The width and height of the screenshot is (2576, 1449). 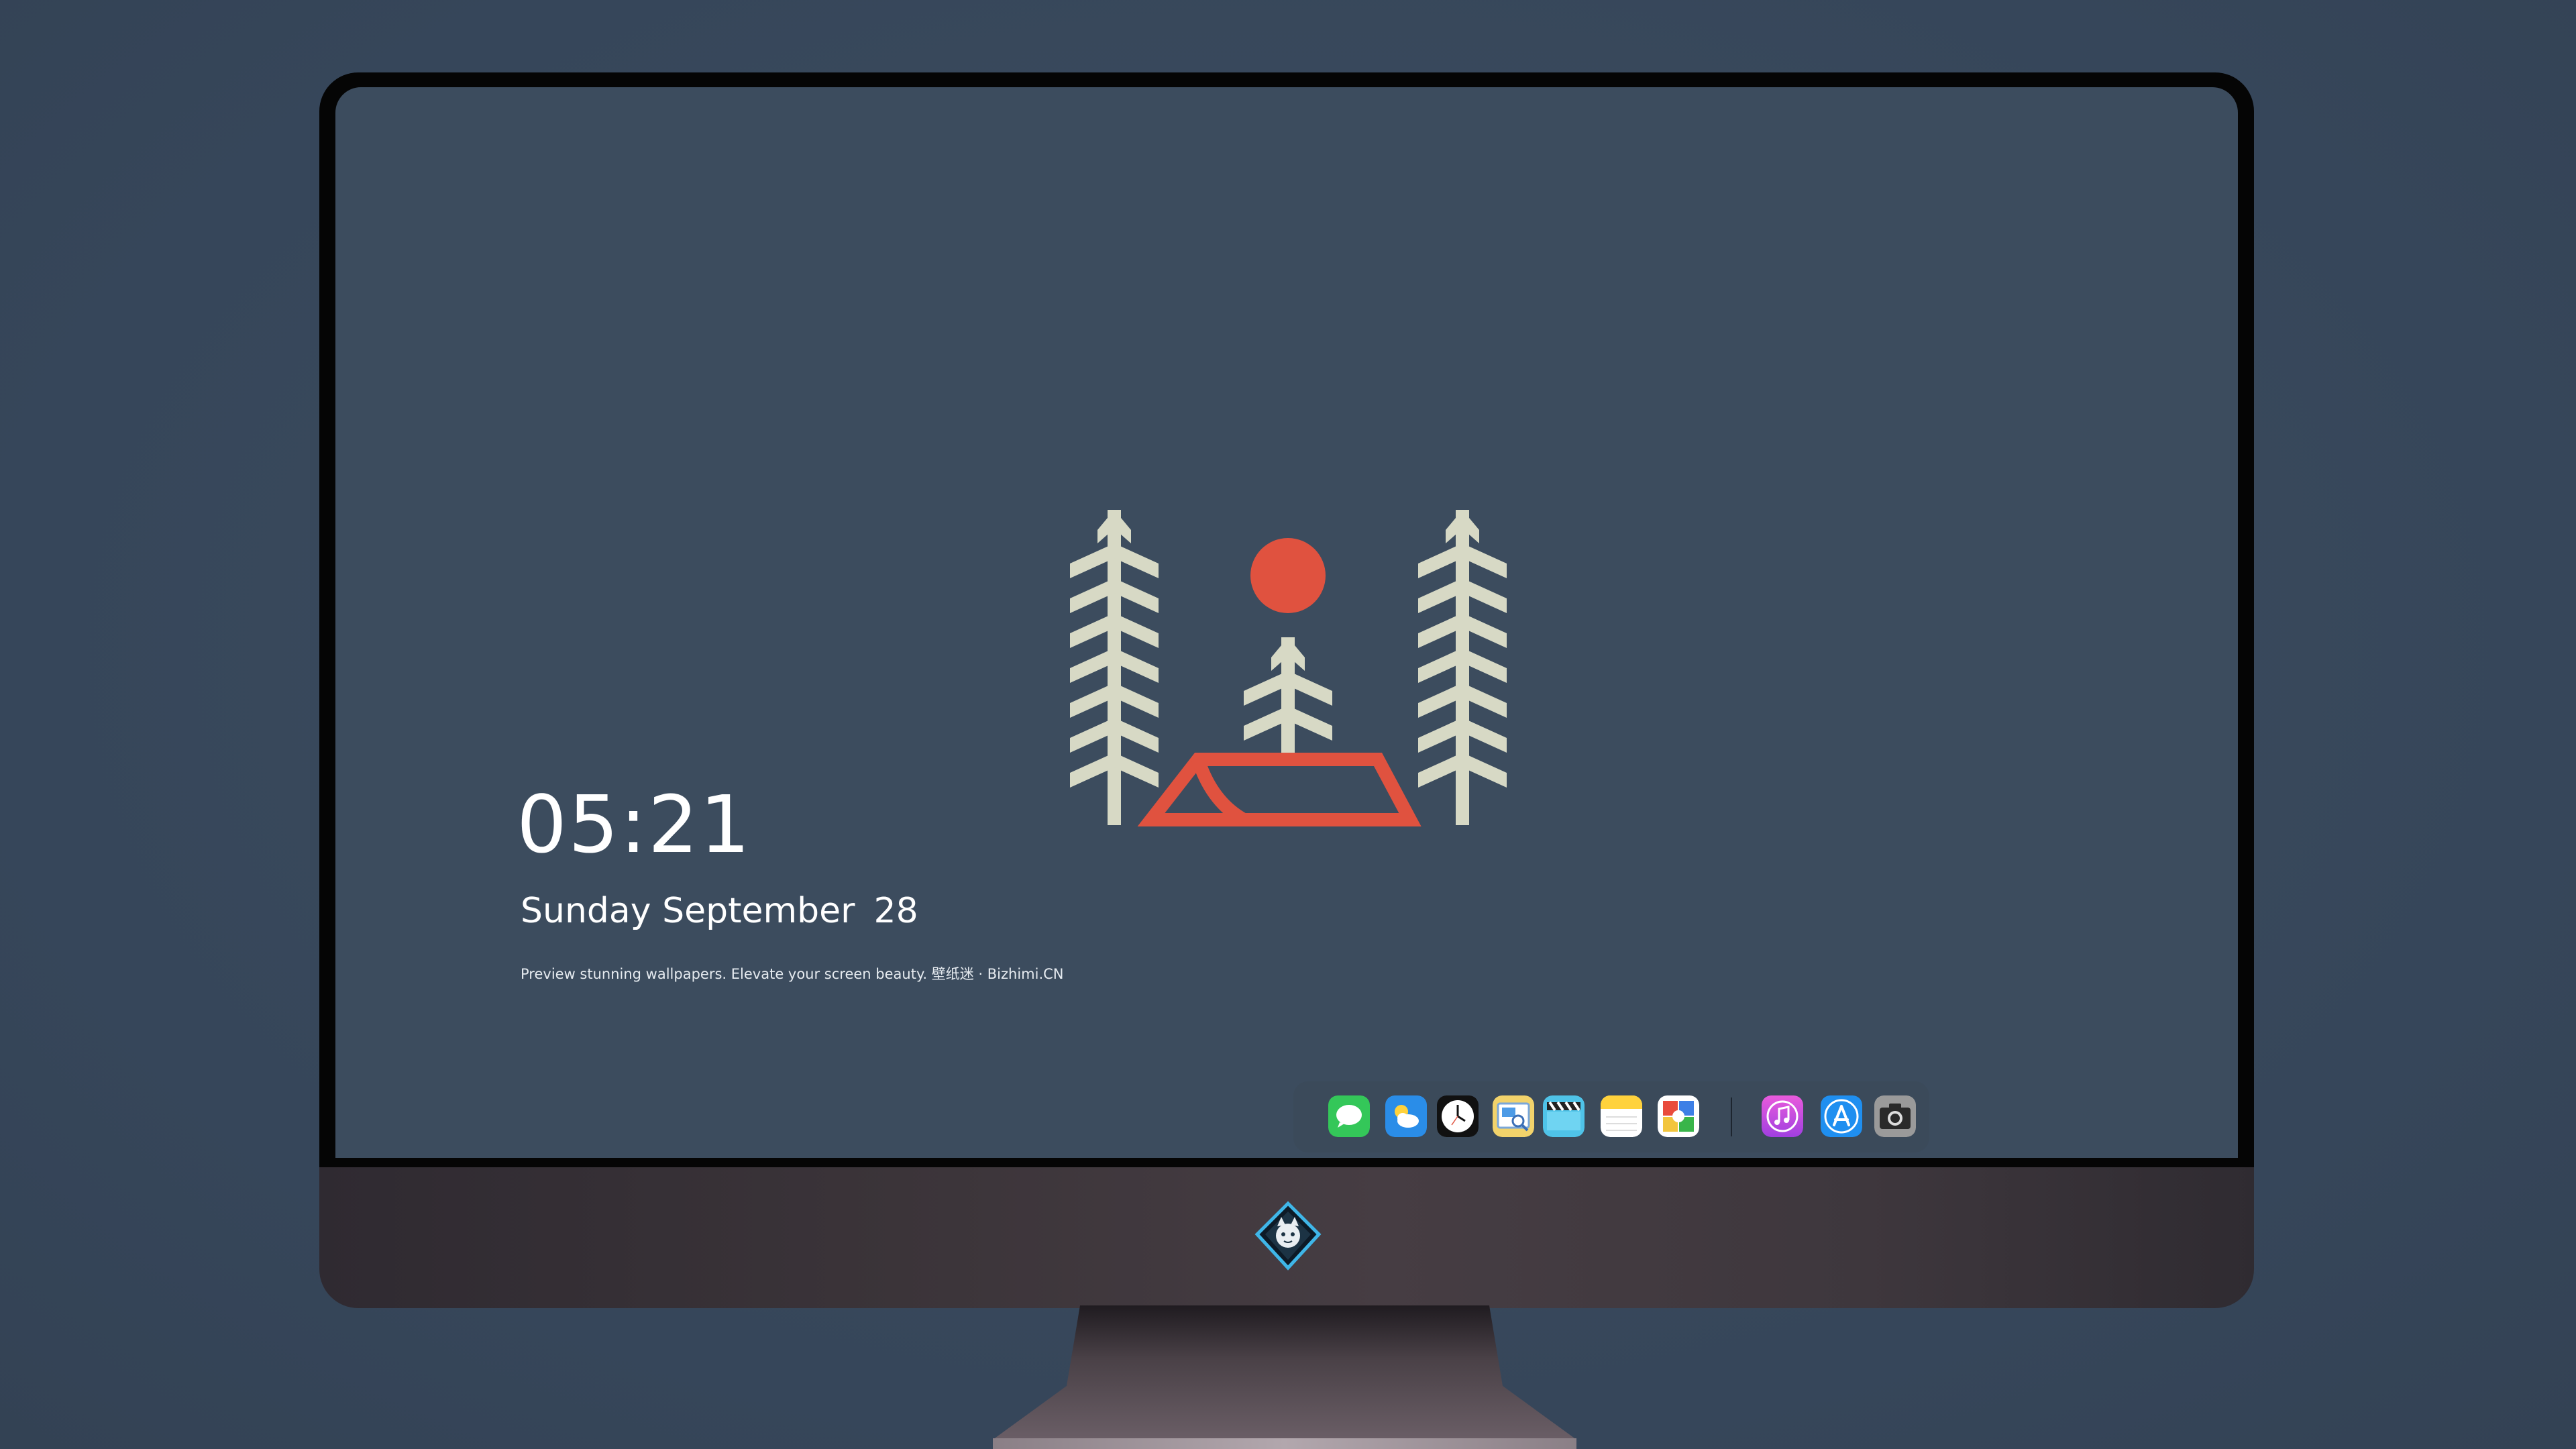 What do you see at coordinates (1731, 1116) in the screenshot?
I see `dock-separator` at bounding box center [1731, 1116].